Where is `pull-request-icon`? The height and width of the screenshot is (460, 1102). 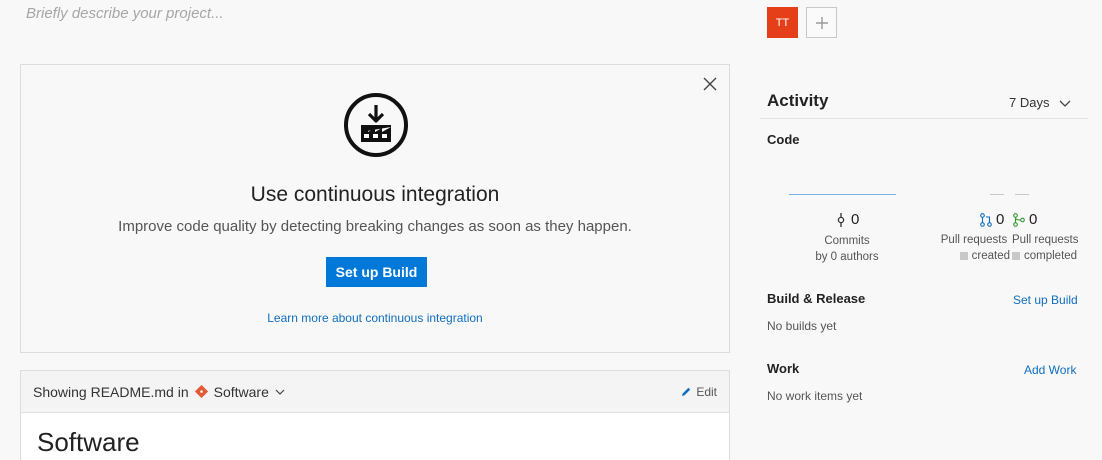
pull-request-icon is located at coordinates (986, 219).